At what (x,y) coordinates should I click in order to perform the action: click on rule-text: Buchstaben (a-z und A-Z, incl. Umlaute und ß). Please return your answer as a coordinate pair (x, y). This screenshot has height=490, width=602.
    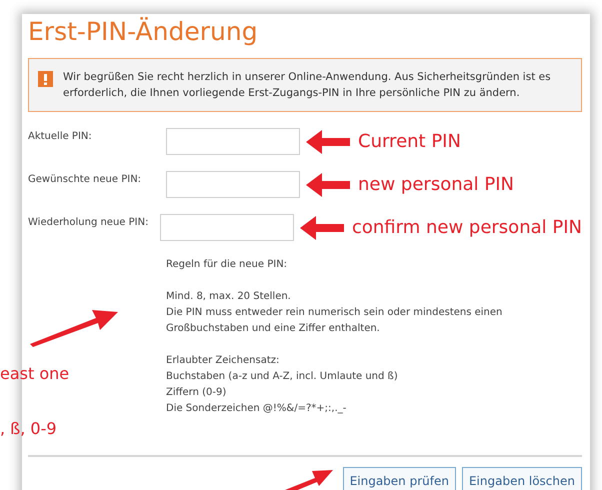
    Looking at the image, I should click on (282, 377).